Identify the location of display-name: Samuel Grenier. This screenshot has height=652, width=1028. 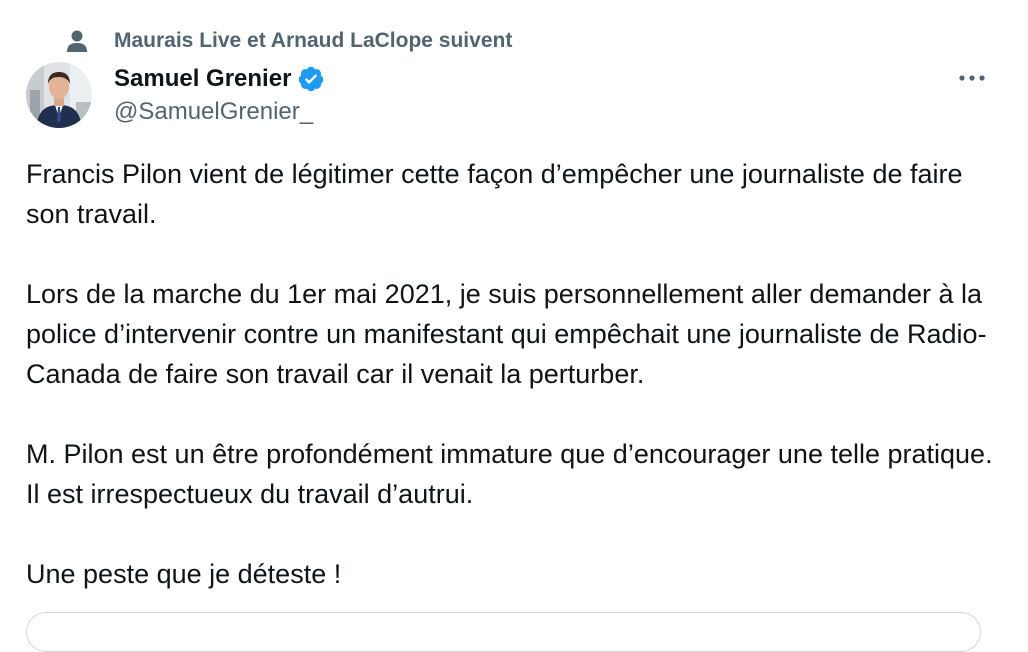
(202, 79).